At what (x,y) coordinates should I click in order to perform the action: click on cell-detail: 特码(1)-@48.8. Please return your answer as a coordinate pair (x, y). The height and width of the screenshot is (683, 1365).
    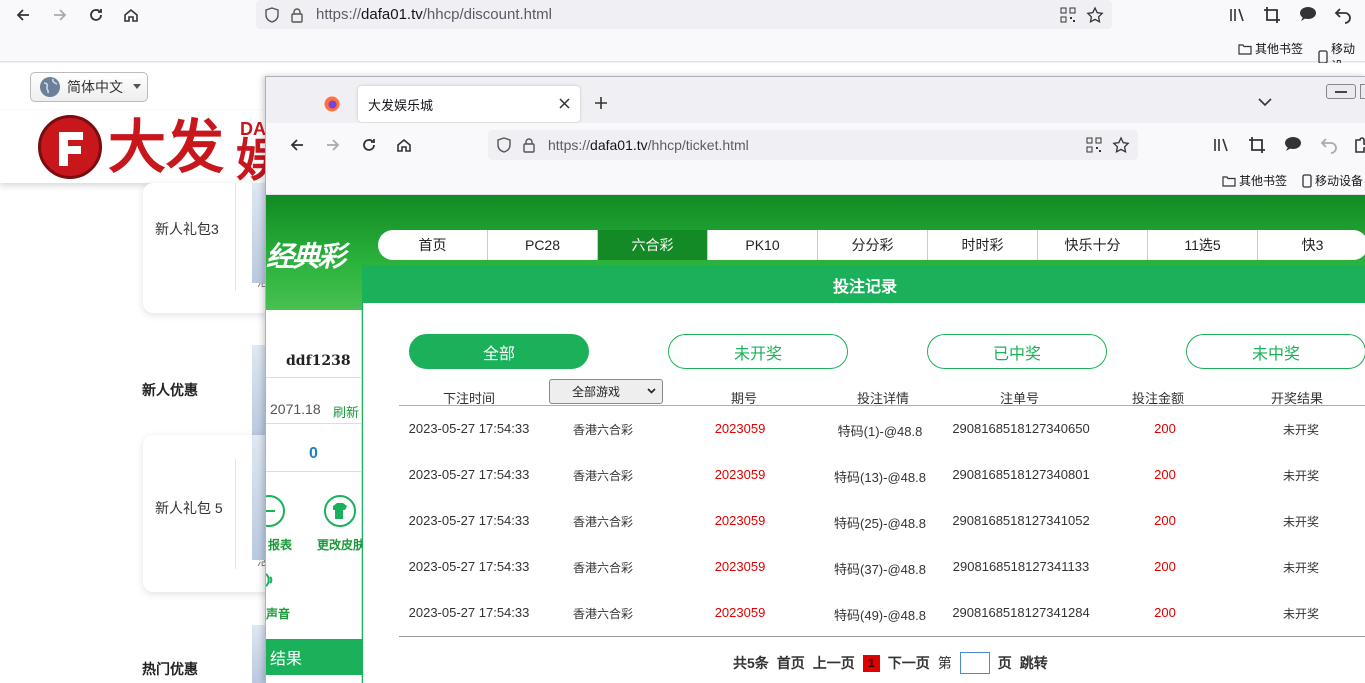
    Looking at the image, I should click on (880, 431).